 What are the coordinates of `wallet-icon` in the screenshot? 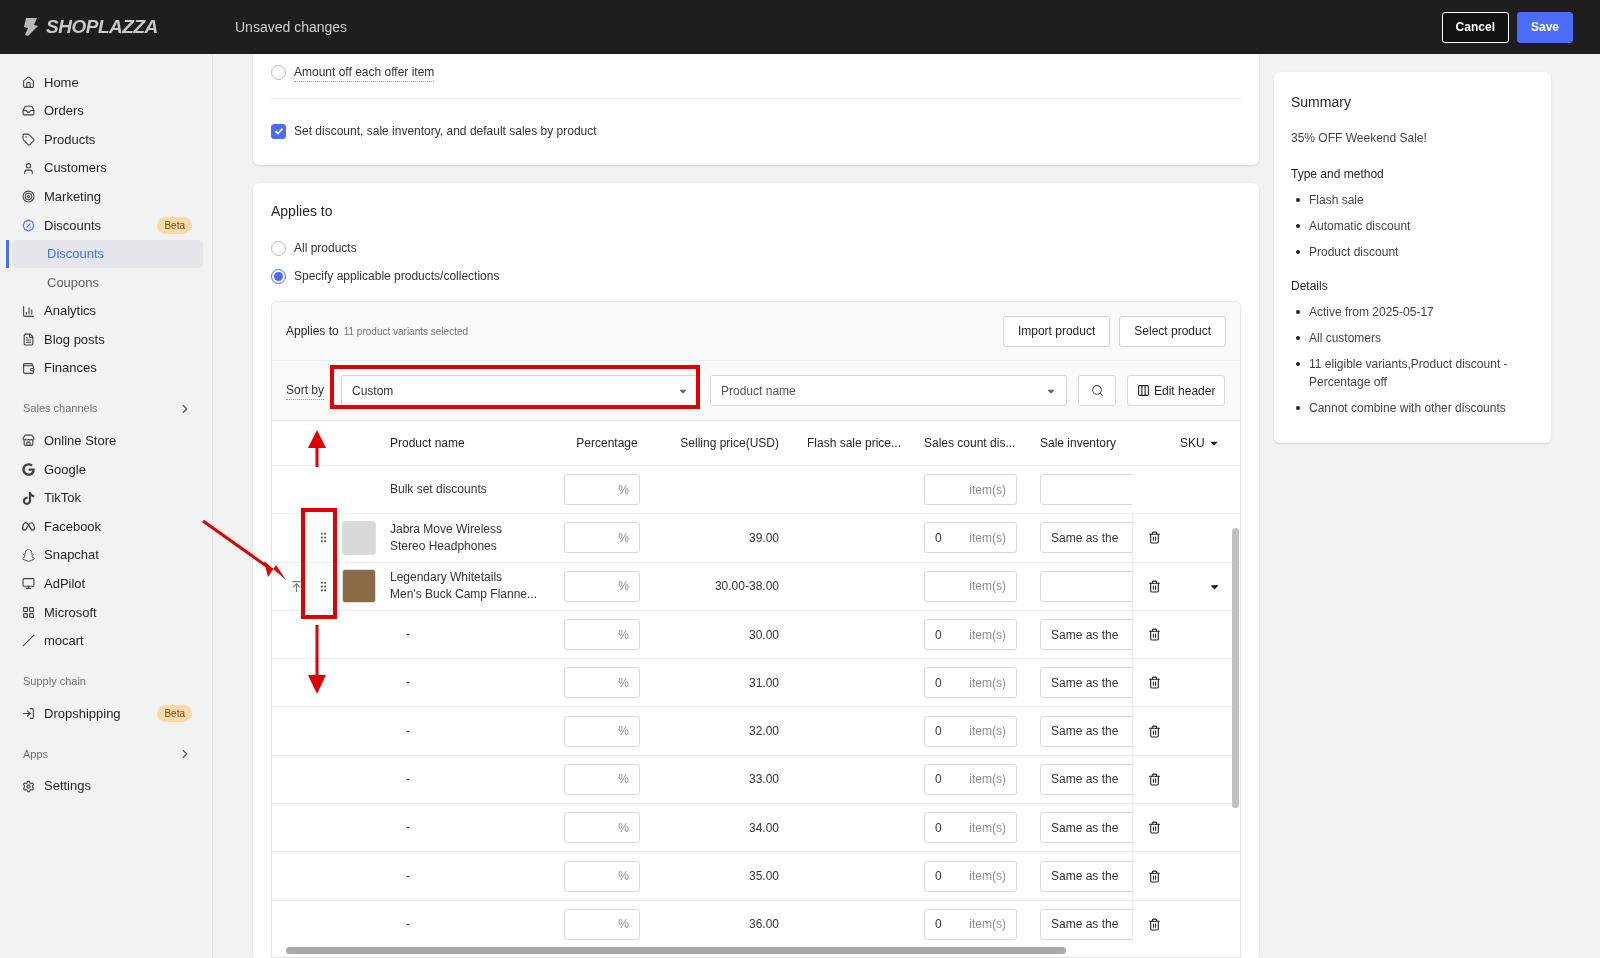 It's located at (28, 368).